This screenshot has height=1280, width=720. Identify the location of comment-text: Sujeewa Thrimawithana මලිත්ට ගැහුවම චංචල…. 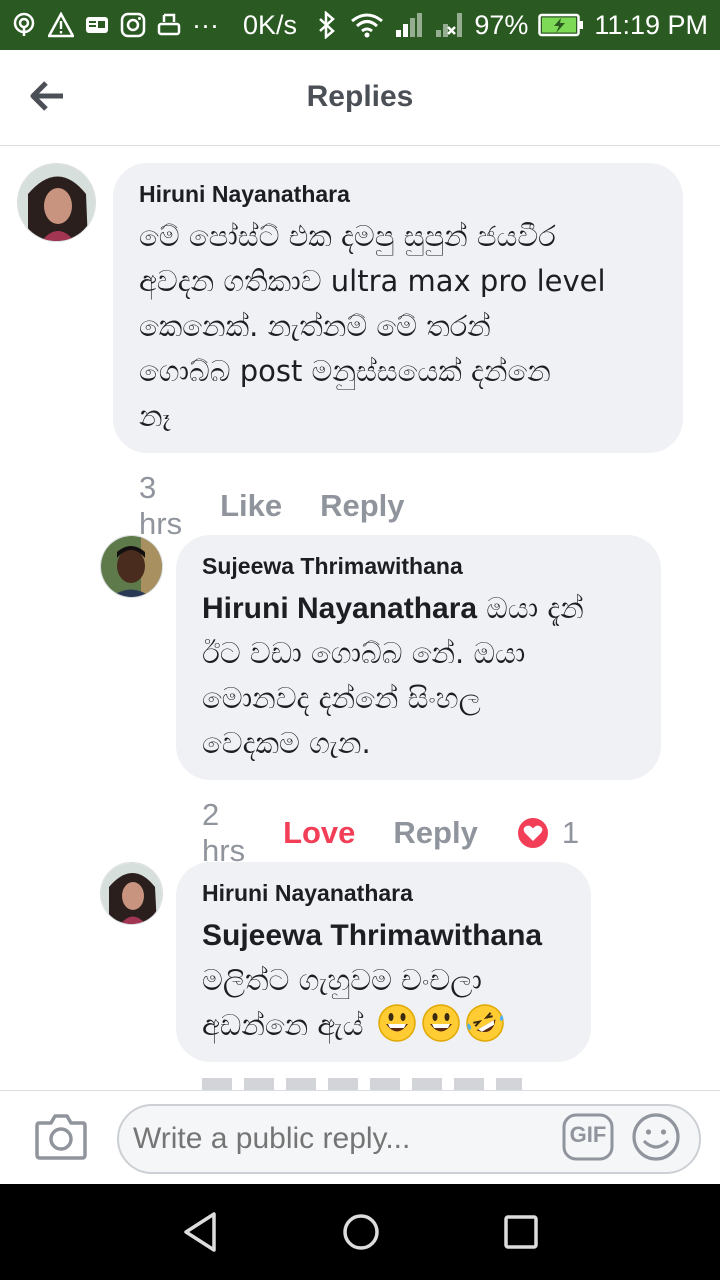
(383, 980).